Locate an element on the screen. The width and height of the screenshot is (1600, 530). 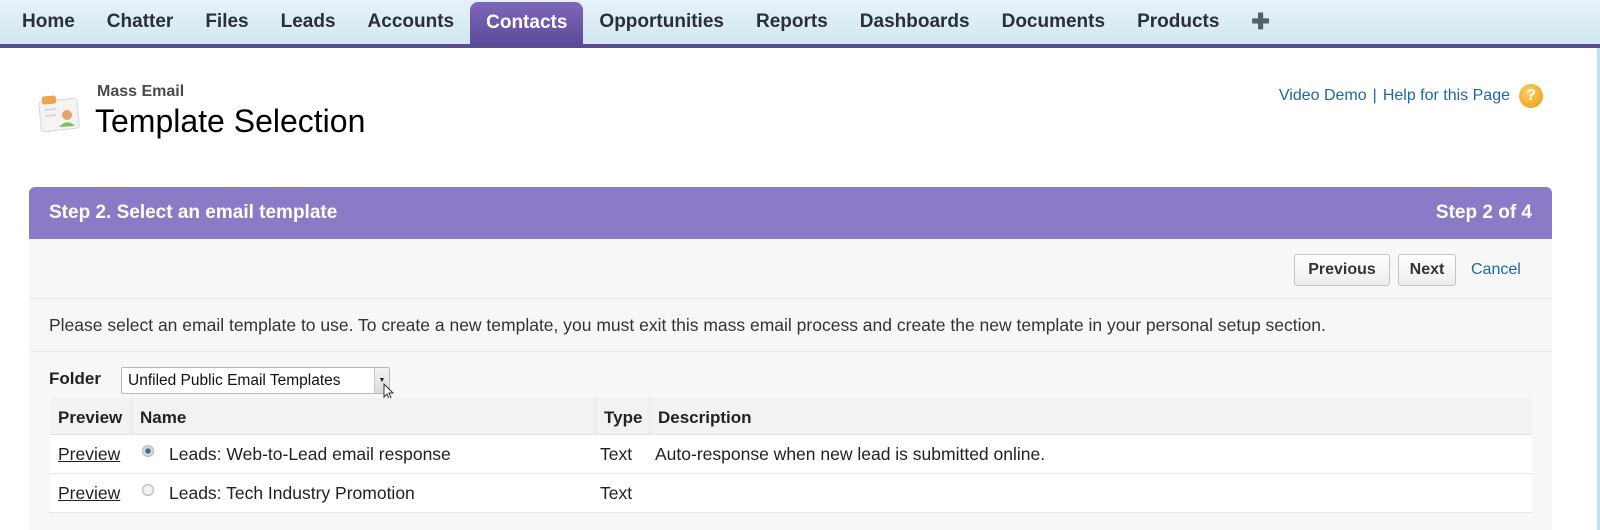
tab-leads: Leads is located at coordinates (308, 22).